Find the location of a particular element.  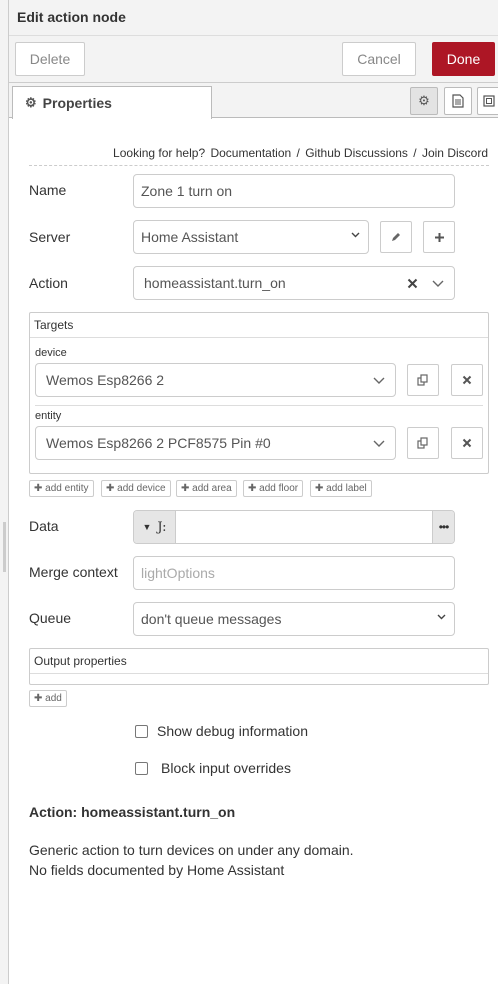

remove-device-button is located at coordinates (467, 380).